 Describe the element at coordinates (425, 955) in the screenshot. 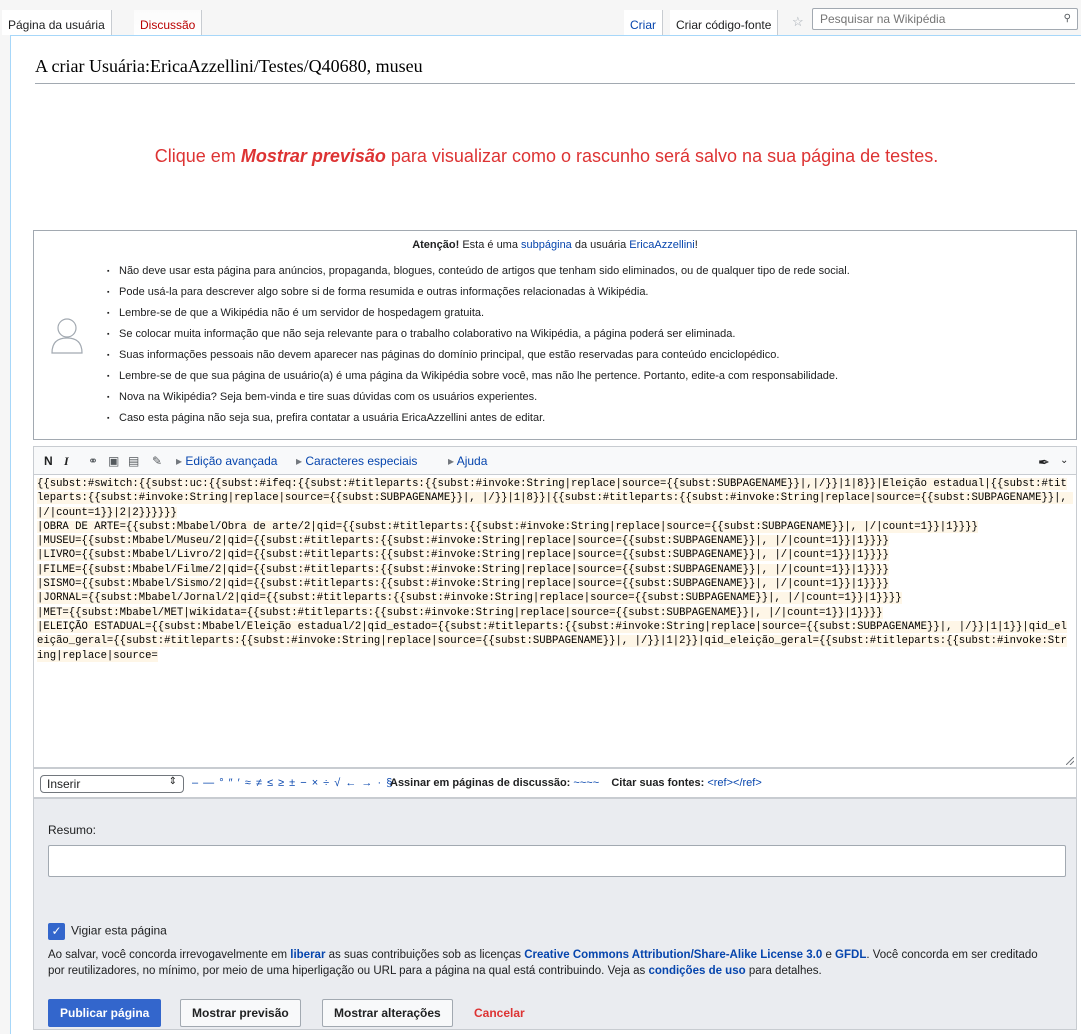

I see `license-text: as suas contribuições sob as licenças` at that location.